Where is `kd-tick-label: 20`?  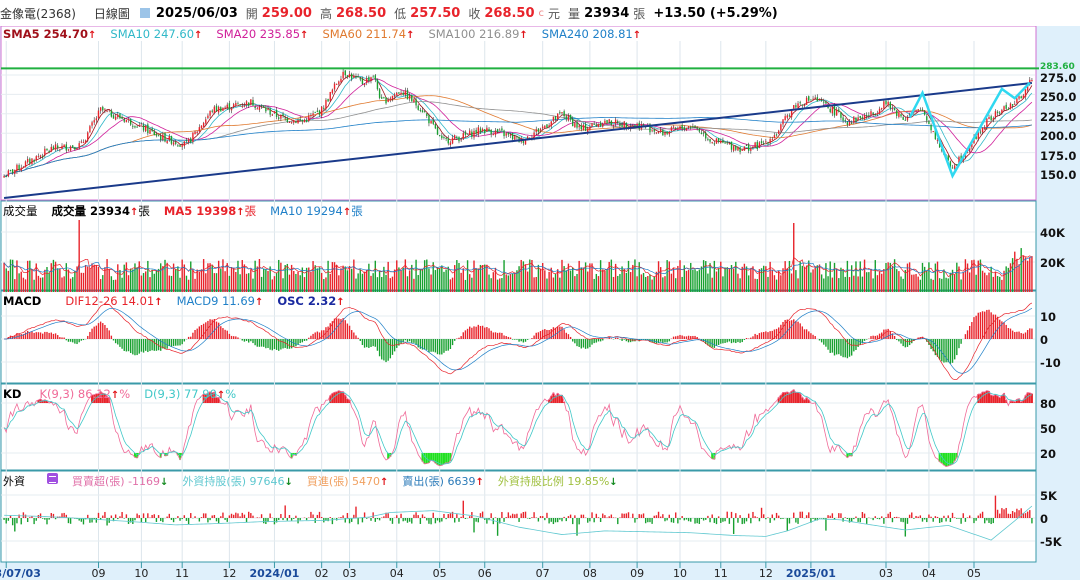
kd-tick-label: 20 is located at coordinates (1048, 454).